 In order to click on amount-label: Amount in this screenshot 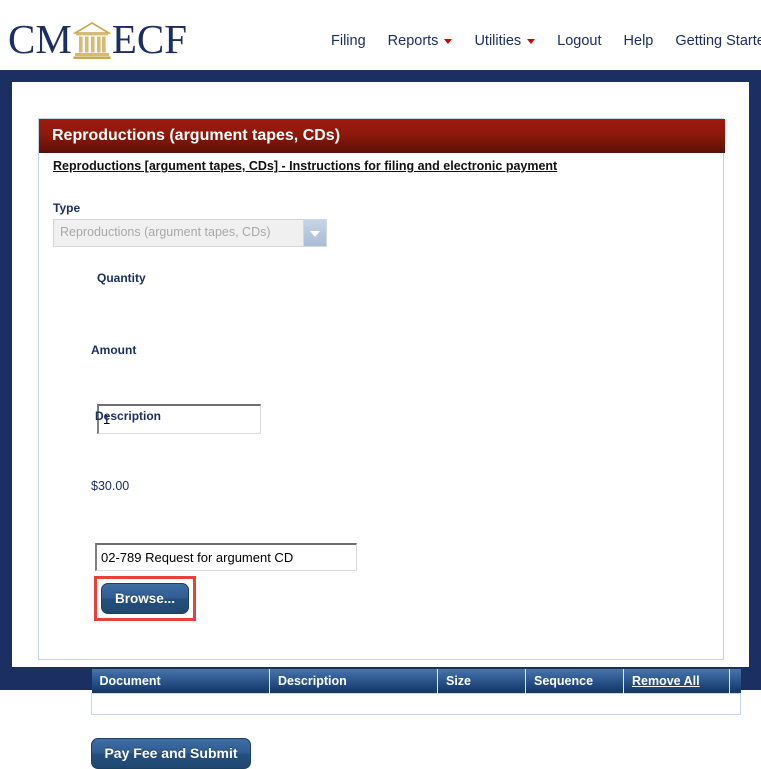, I will do `click(114, 350)`.